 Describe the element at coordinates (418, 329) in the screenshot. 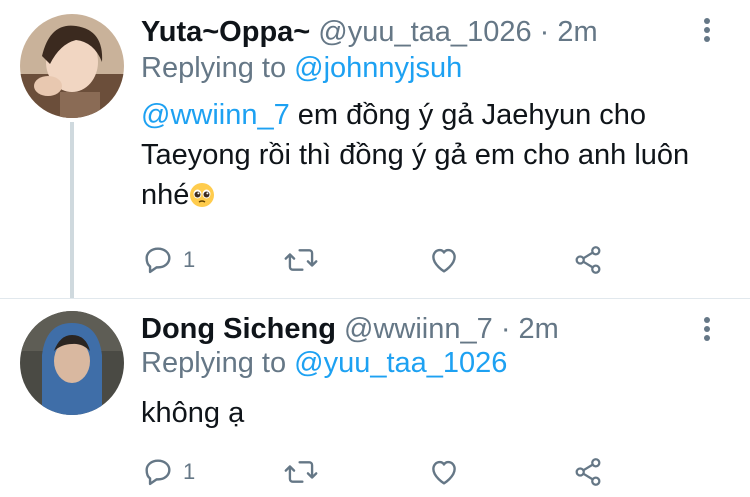

I see `user-handle: @wwiinn_7` at that location.